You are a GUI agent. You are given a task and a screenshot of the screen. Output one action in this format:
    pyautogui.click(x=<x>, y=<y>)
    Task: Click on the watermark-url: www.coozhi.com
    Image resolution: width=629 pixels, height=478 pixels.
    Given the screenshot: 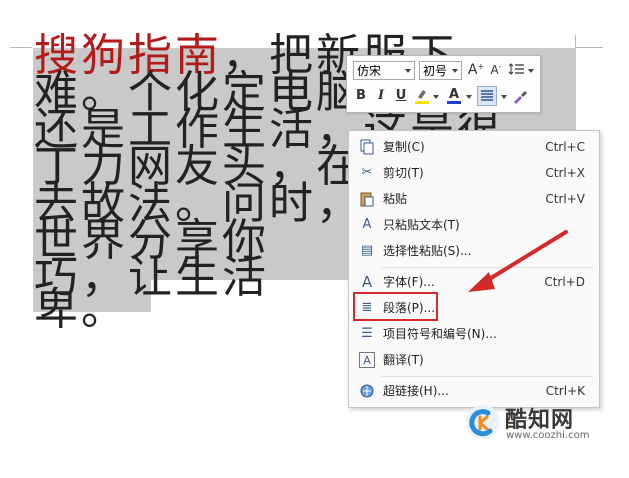 What is the action you would take?
    pyautogui.click(x=548, y=435)
    